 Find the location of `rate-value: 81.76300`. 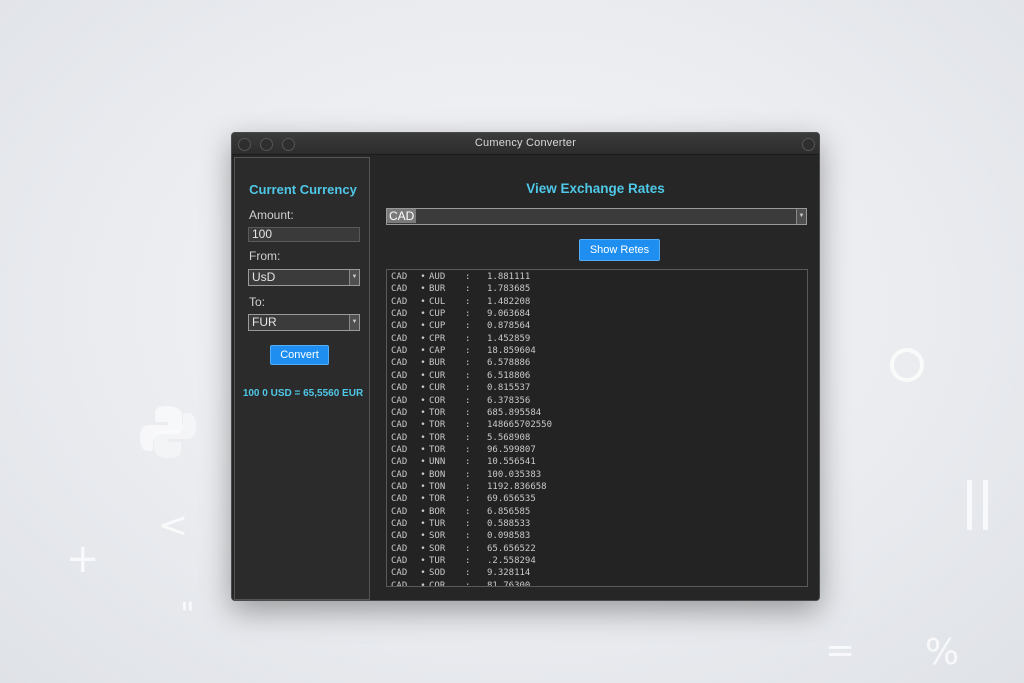

rate-value: 81.76300 is located at coordinates (509, 583).